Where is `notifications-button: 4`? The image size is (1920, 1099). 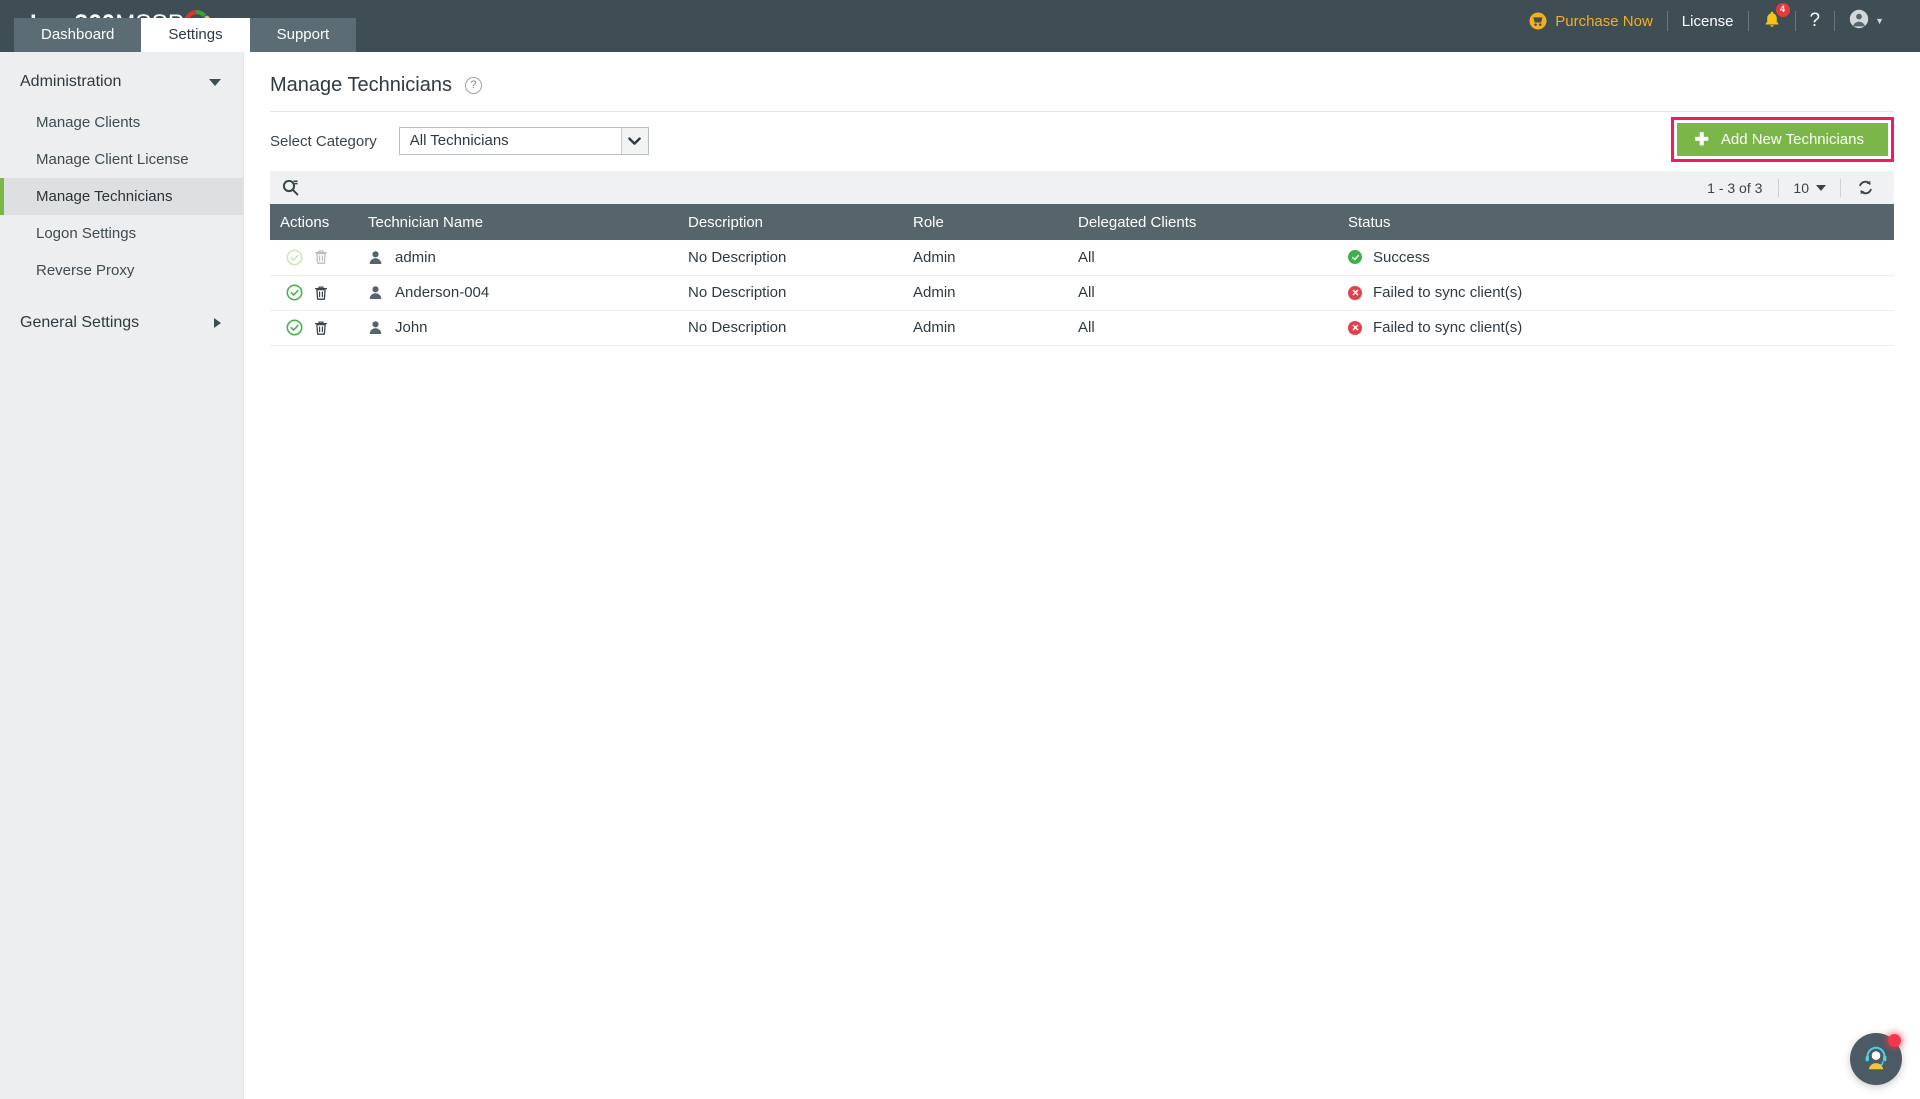
notifications-button: 4 is located at coordinates (1772, 18).